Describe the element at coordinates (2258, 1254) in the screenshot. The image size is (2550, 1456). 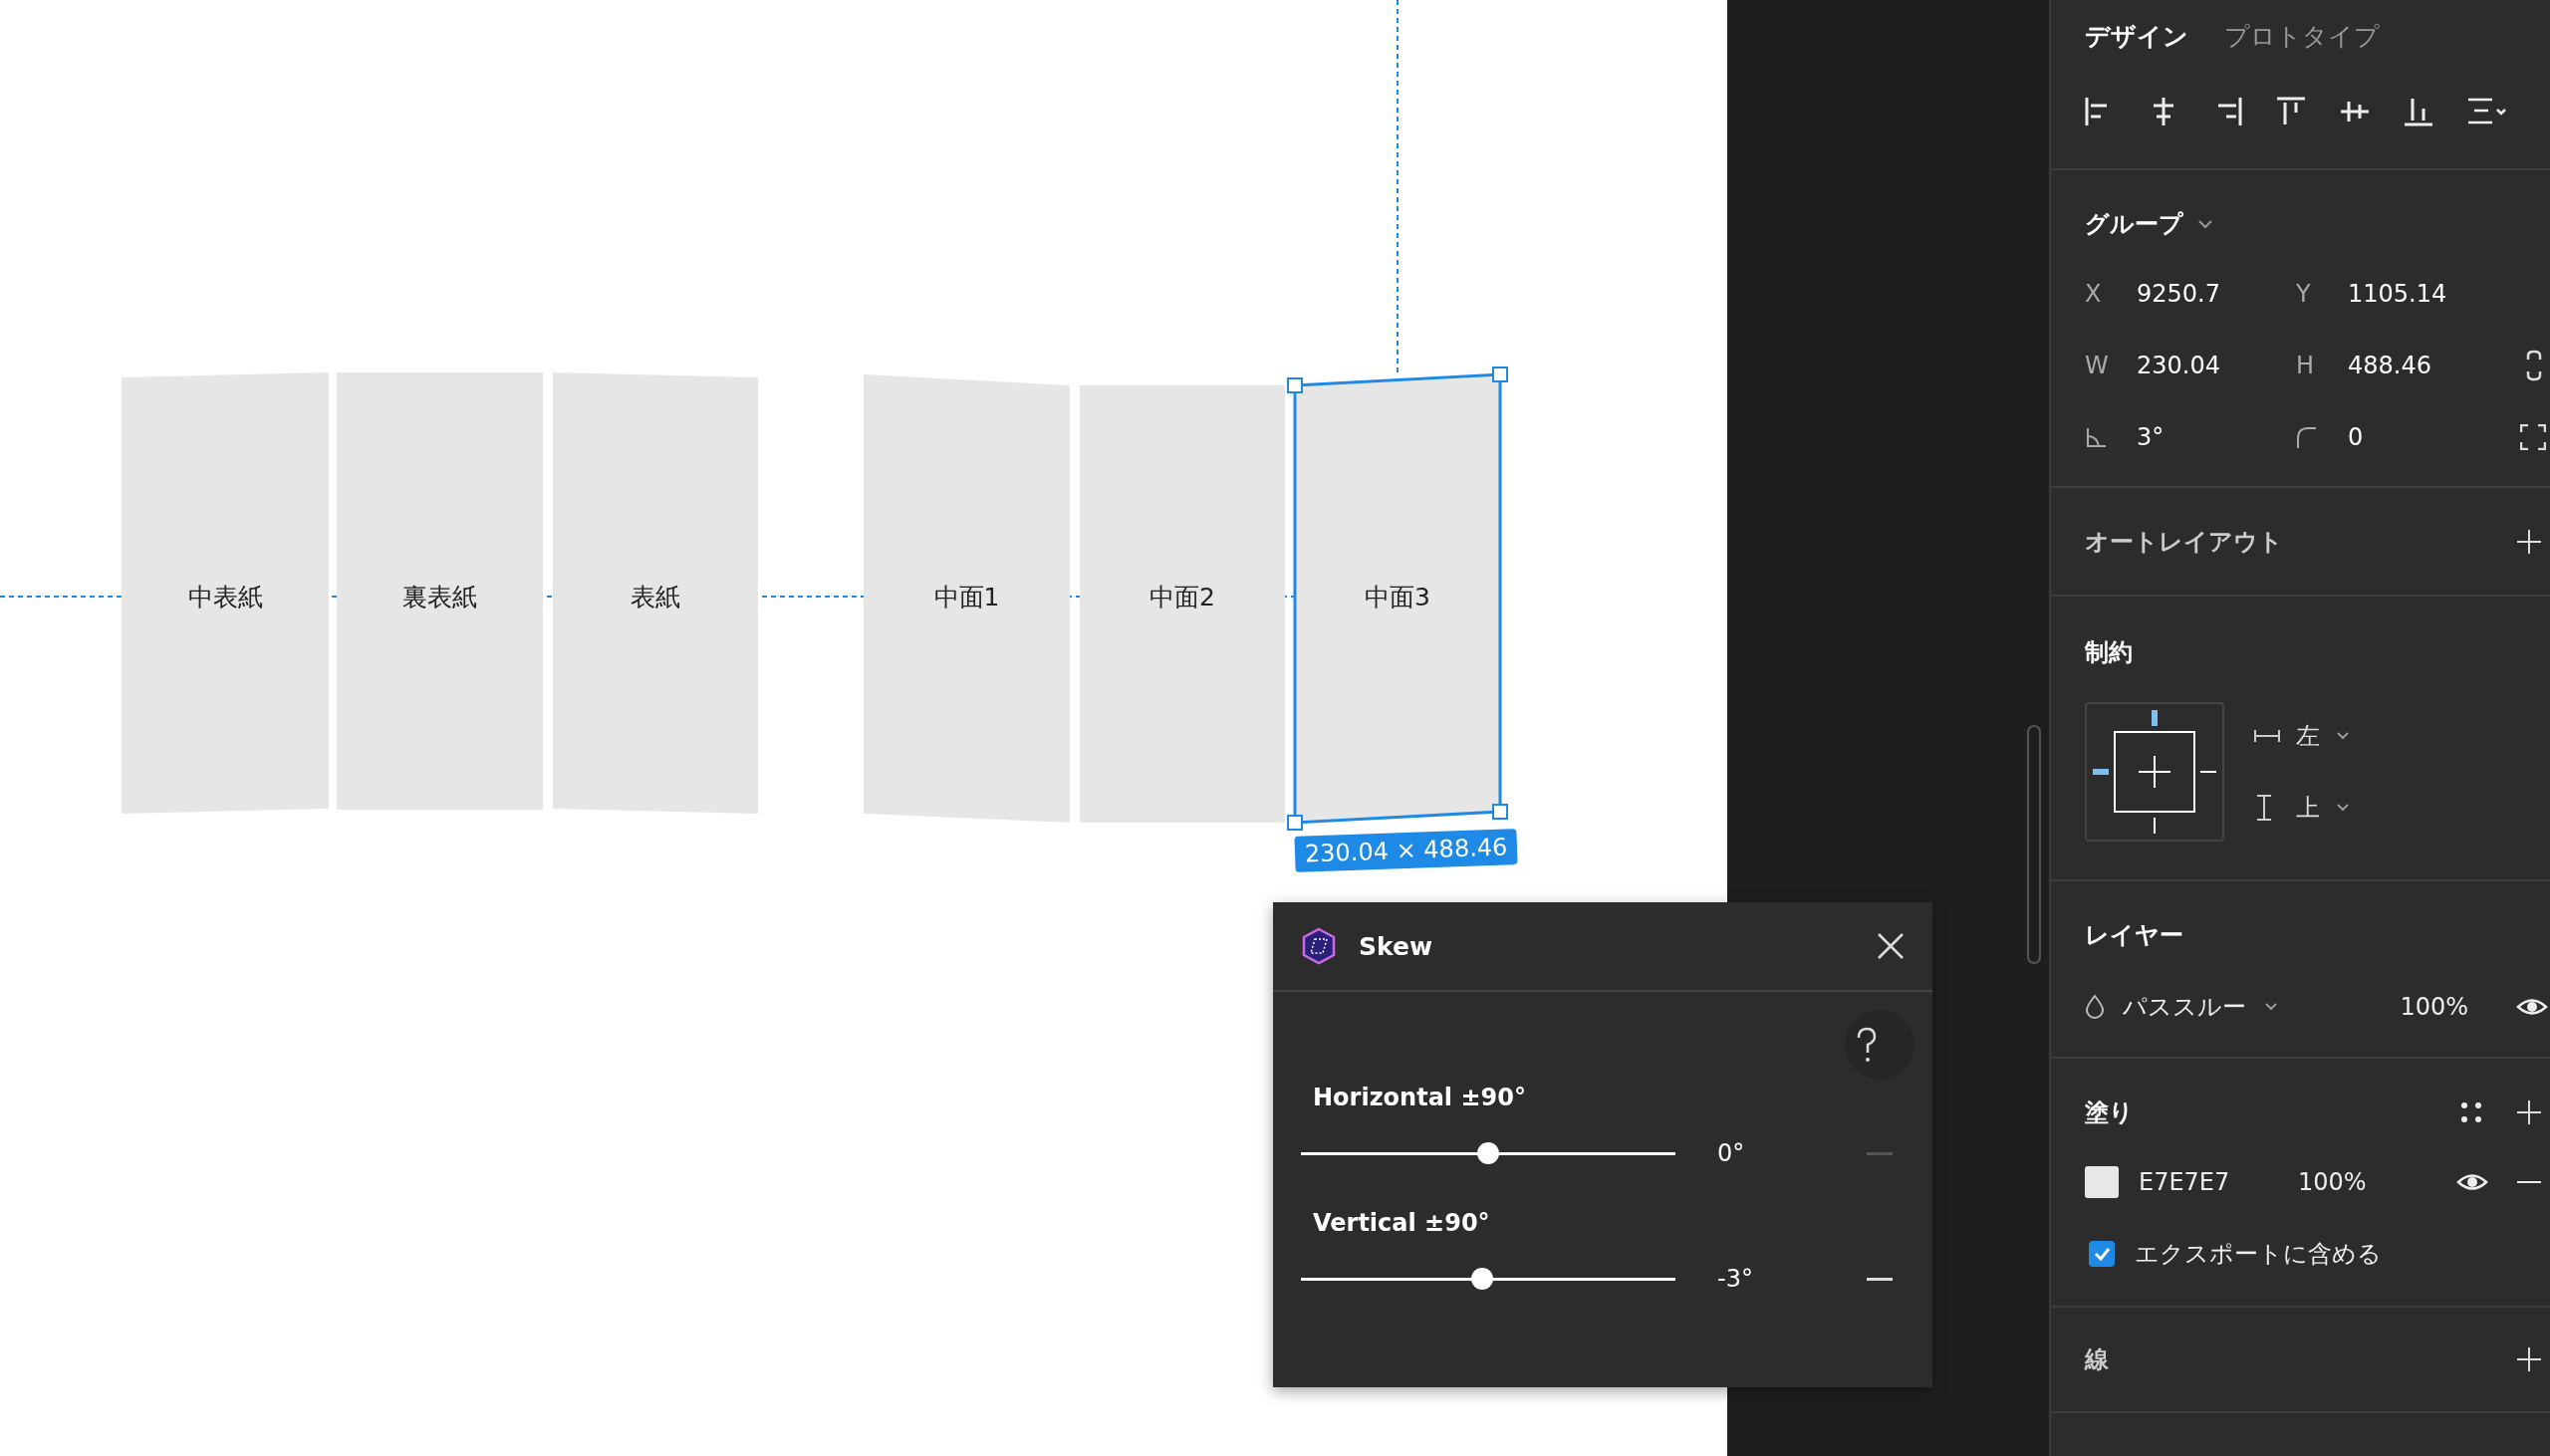
I see `checkbox-label: エクスポートに含める` at that location.